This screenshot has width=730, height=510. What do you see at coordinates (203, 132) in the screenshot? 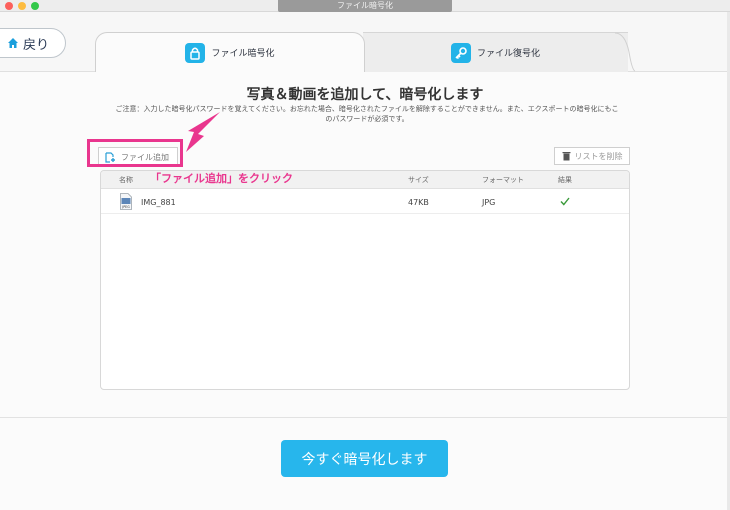
I see `annotation-arrow` at bounding box center [203, 132].